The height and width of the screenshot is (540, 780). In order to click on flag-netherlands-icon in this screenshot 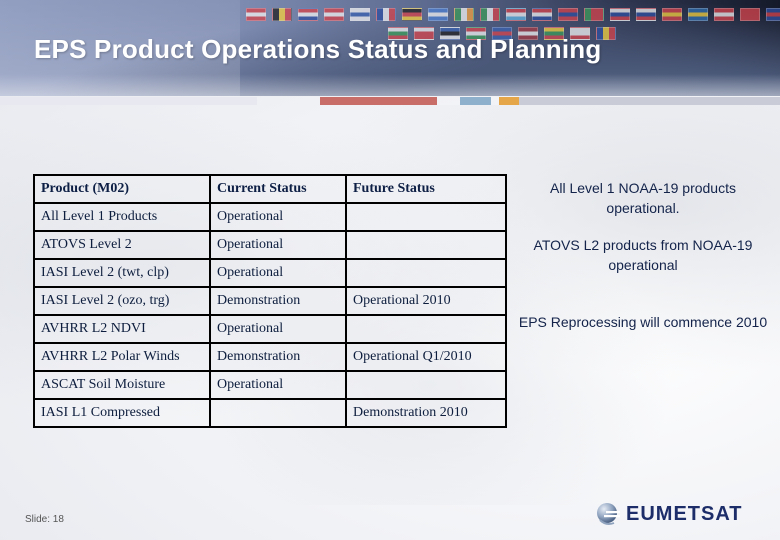, I will do `click(542, 14)`.